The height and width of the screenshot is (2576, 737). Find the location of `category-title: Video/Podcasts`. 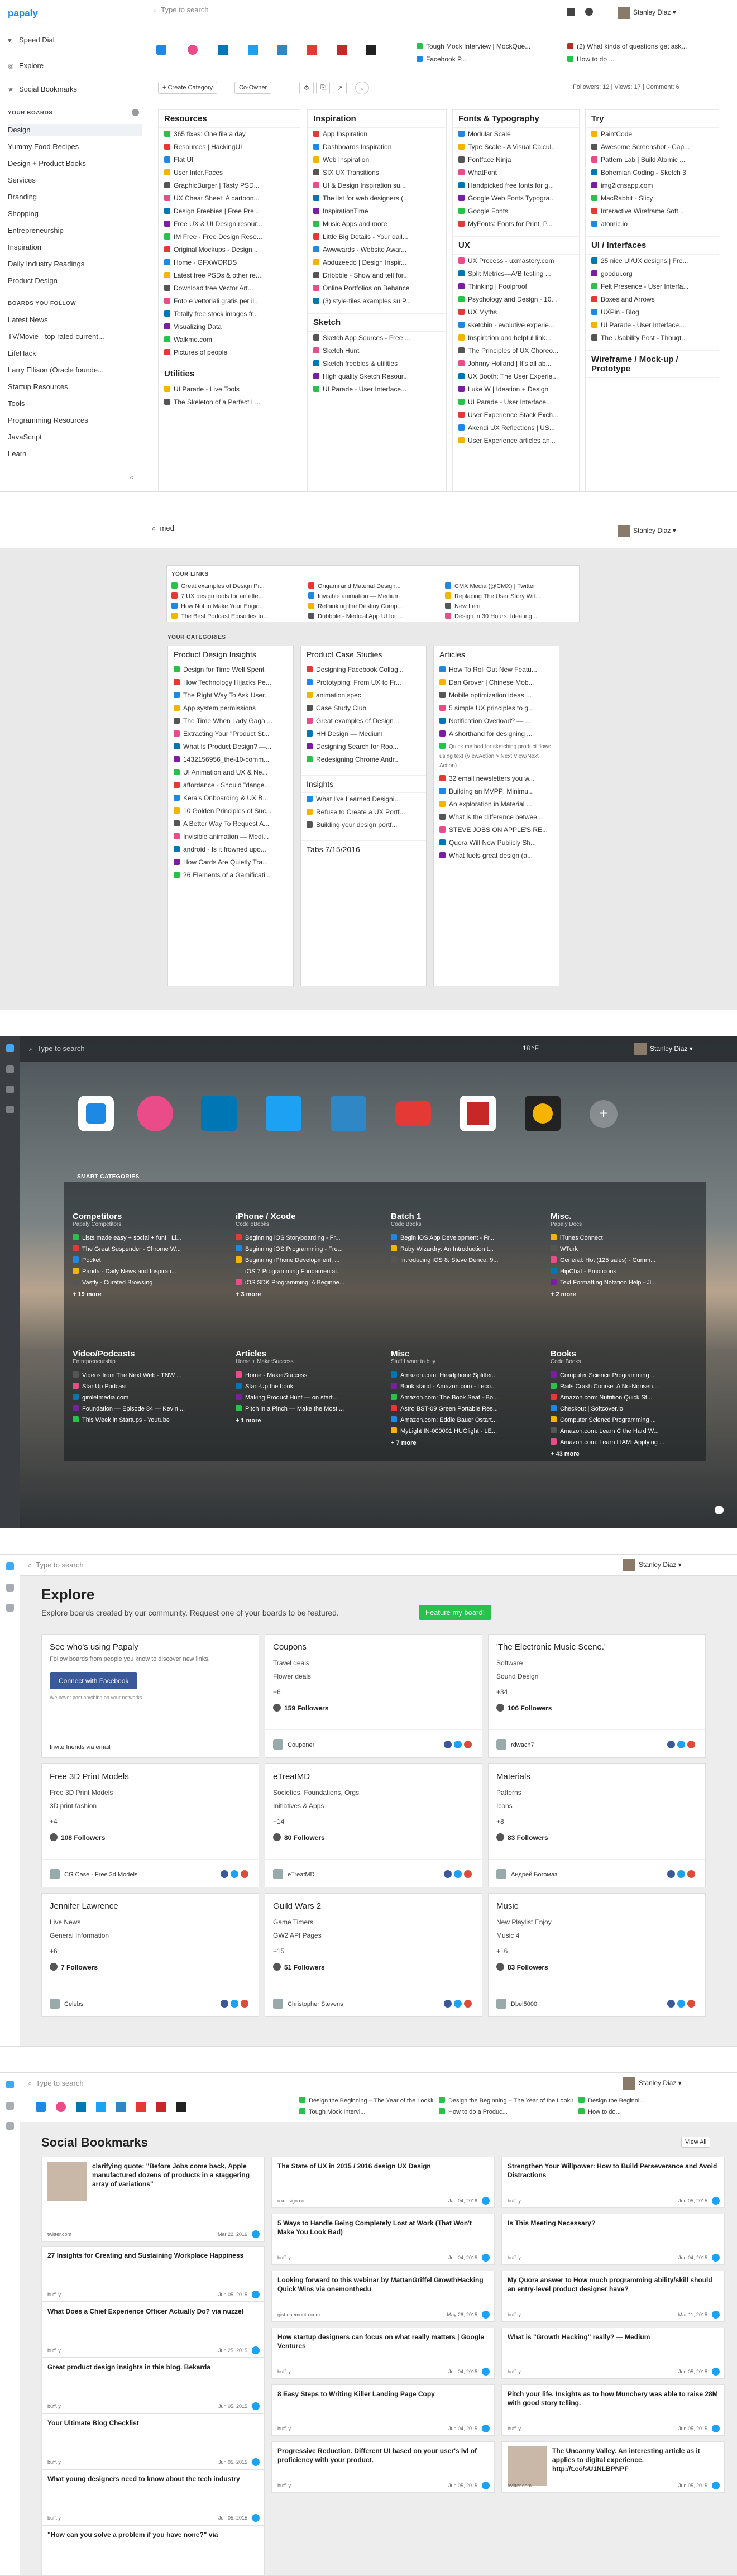

category-title: Video/Podcasts is located at coordinates (145, 1354).